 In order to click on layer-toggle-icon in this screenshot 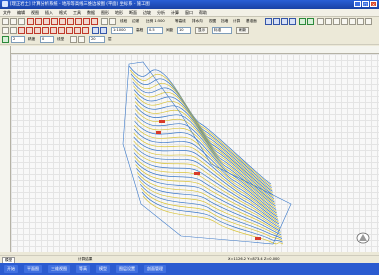, I will do `click(5, 39)`.